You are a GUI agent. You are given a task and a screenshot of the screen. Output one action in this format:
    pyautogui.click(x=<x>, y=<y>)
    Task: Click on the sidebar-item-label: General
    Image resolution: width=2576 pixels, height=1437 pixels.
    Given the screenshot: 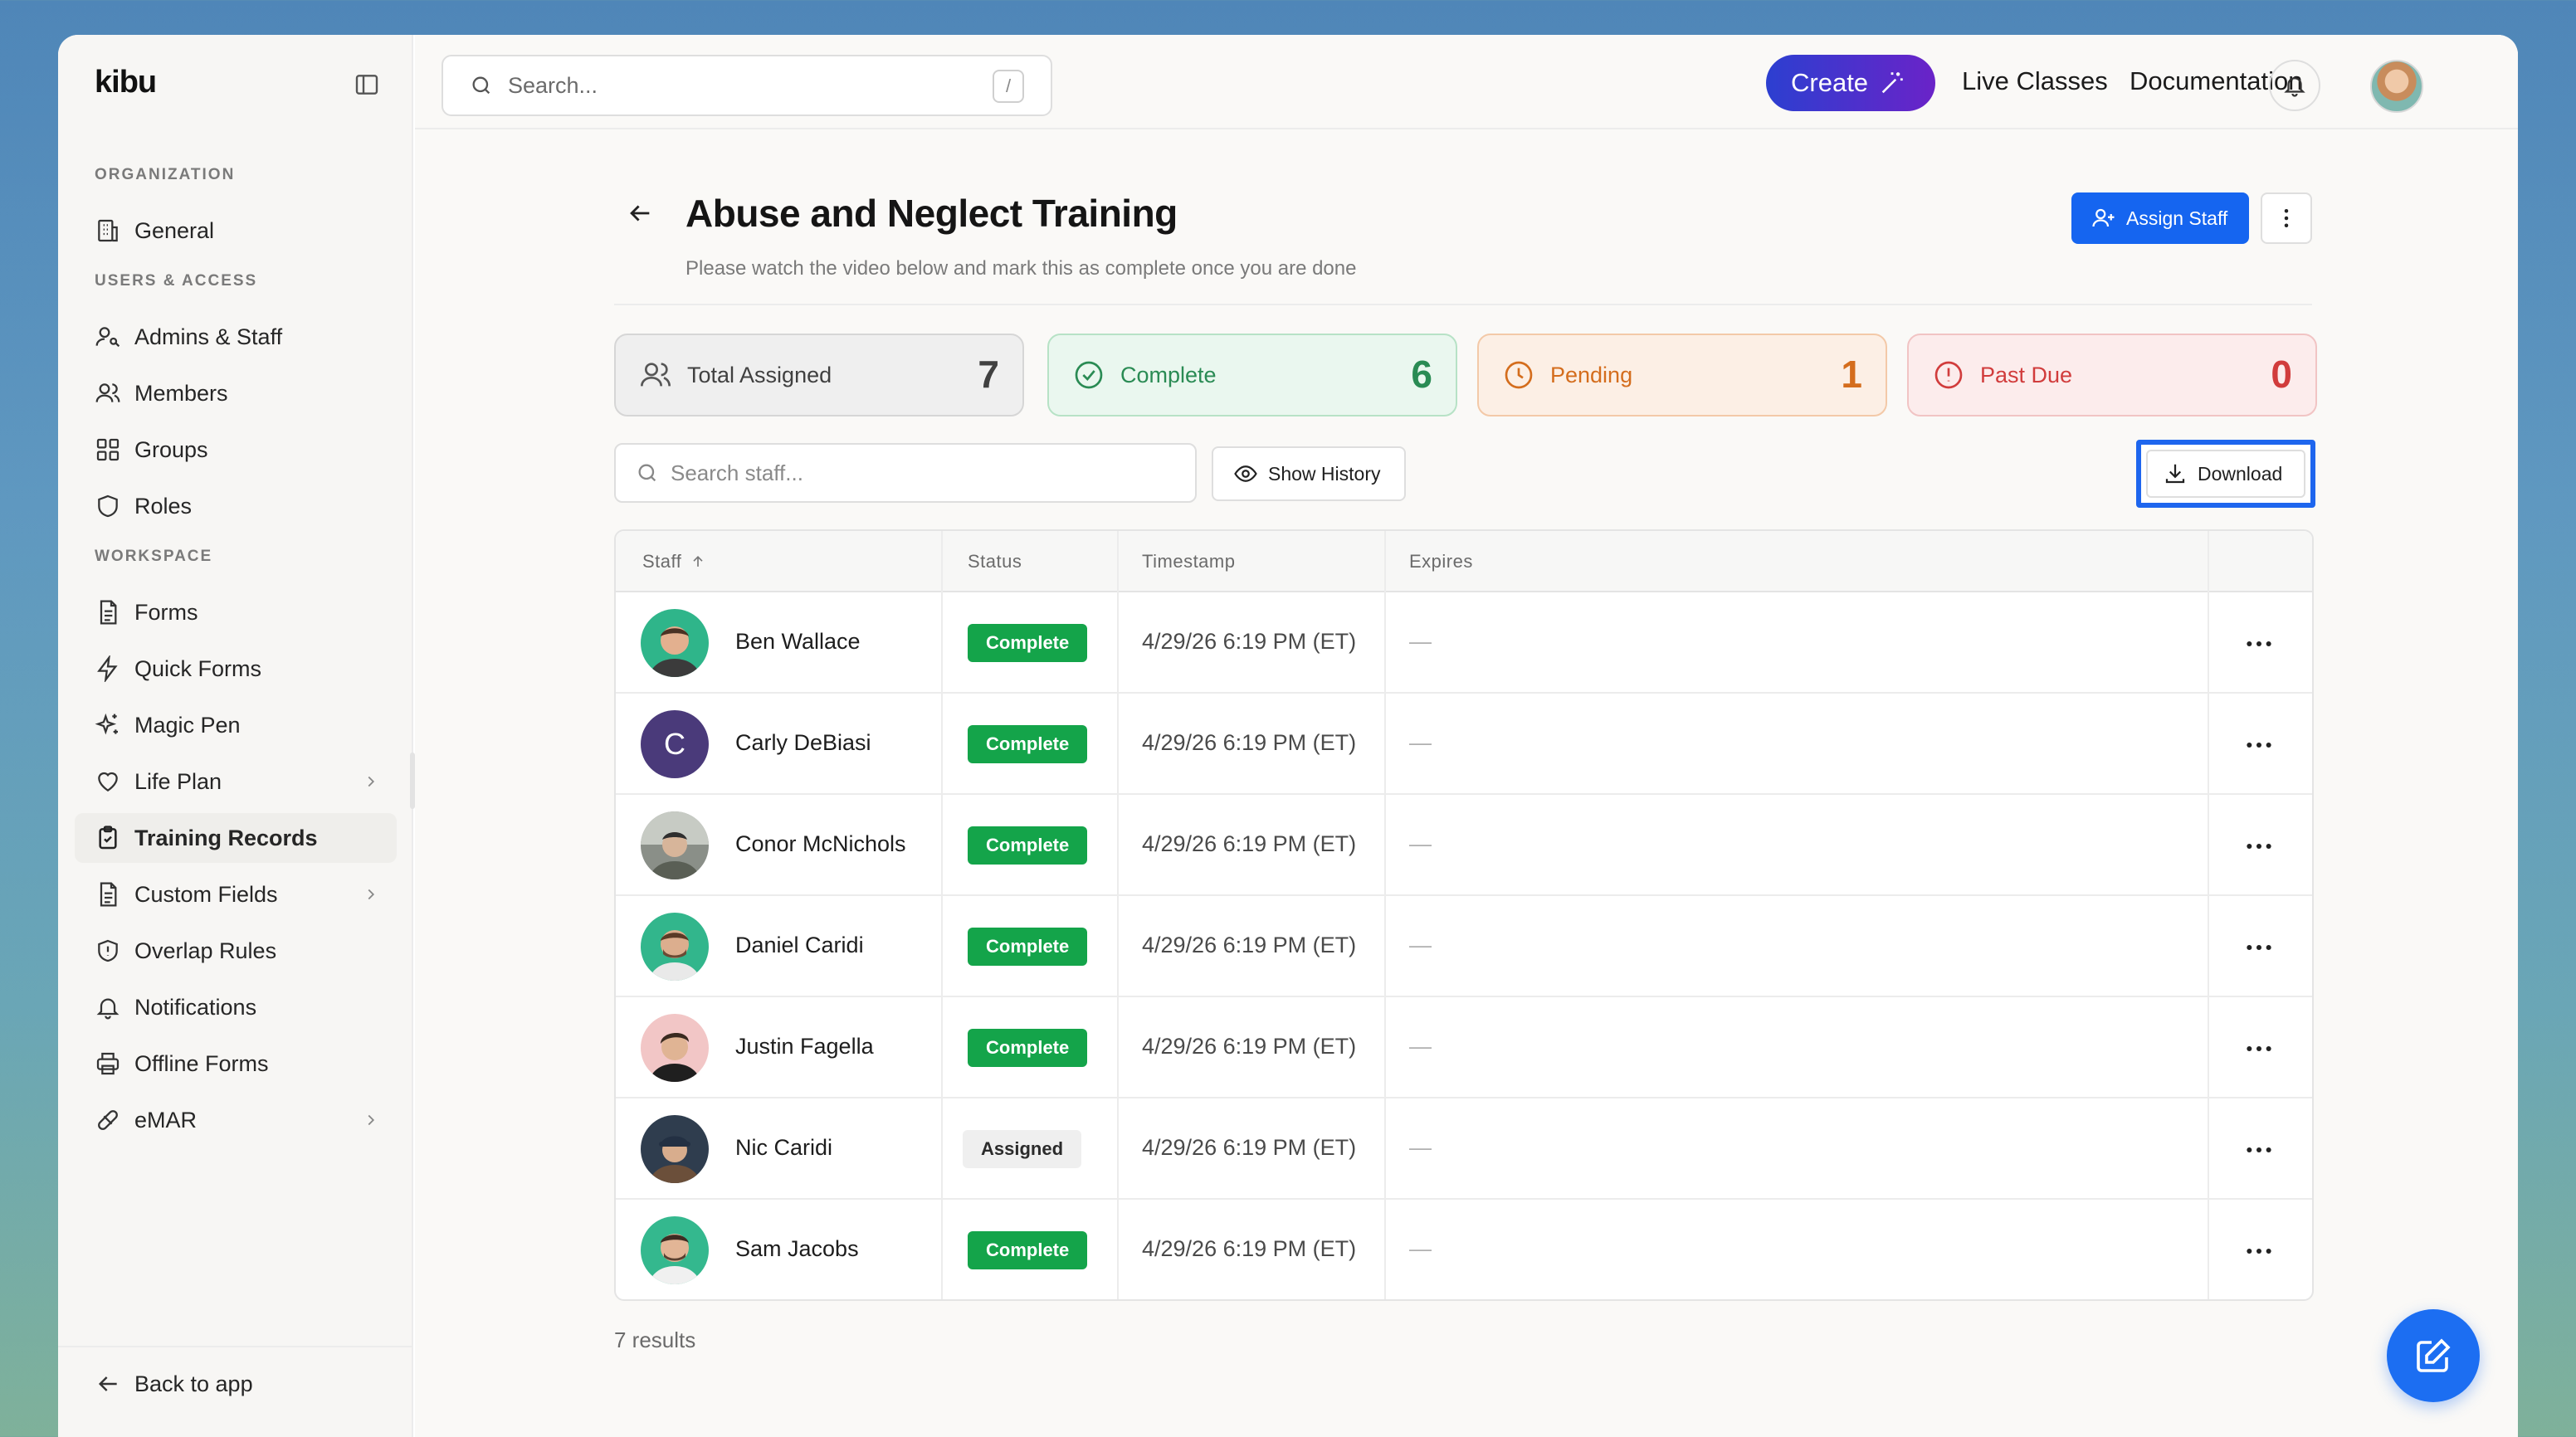 What is the action you would take?
    pyautogui.click(x=174, y=230)
    